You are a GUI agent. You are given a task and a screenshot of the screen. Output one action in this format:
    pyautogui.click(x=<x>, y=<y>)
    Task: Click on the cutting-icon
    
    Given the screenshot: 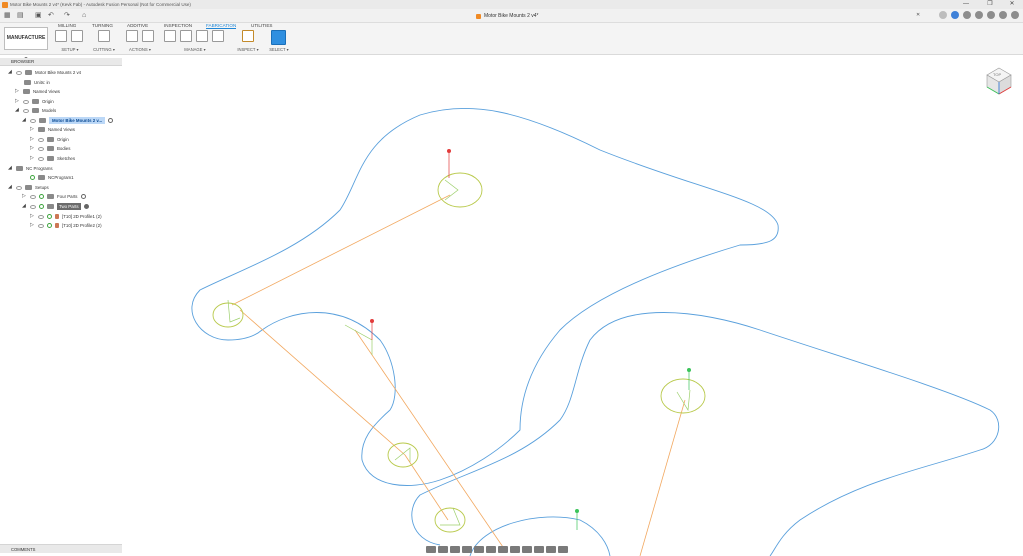 What is the action you would take?
    pyautogui.click(x=104, y=36)
    